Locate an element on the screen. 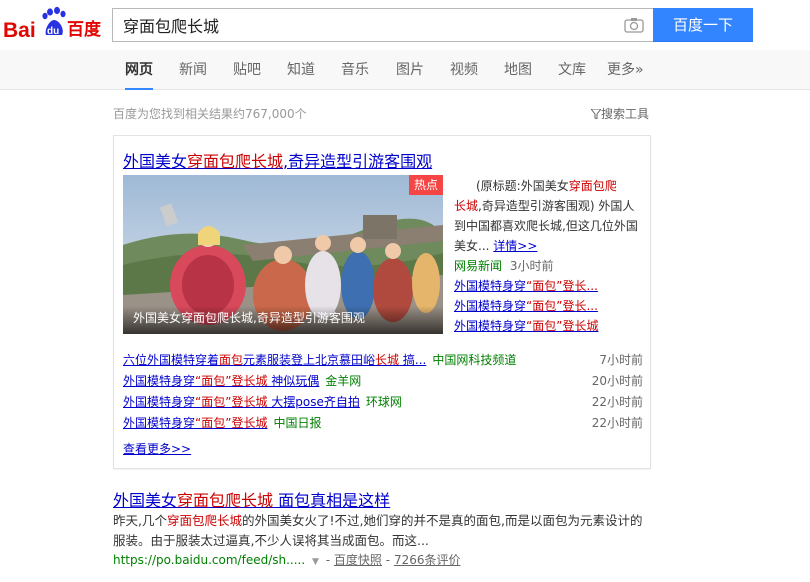  tab-images: 图片 is located at coordinates (410, 70).